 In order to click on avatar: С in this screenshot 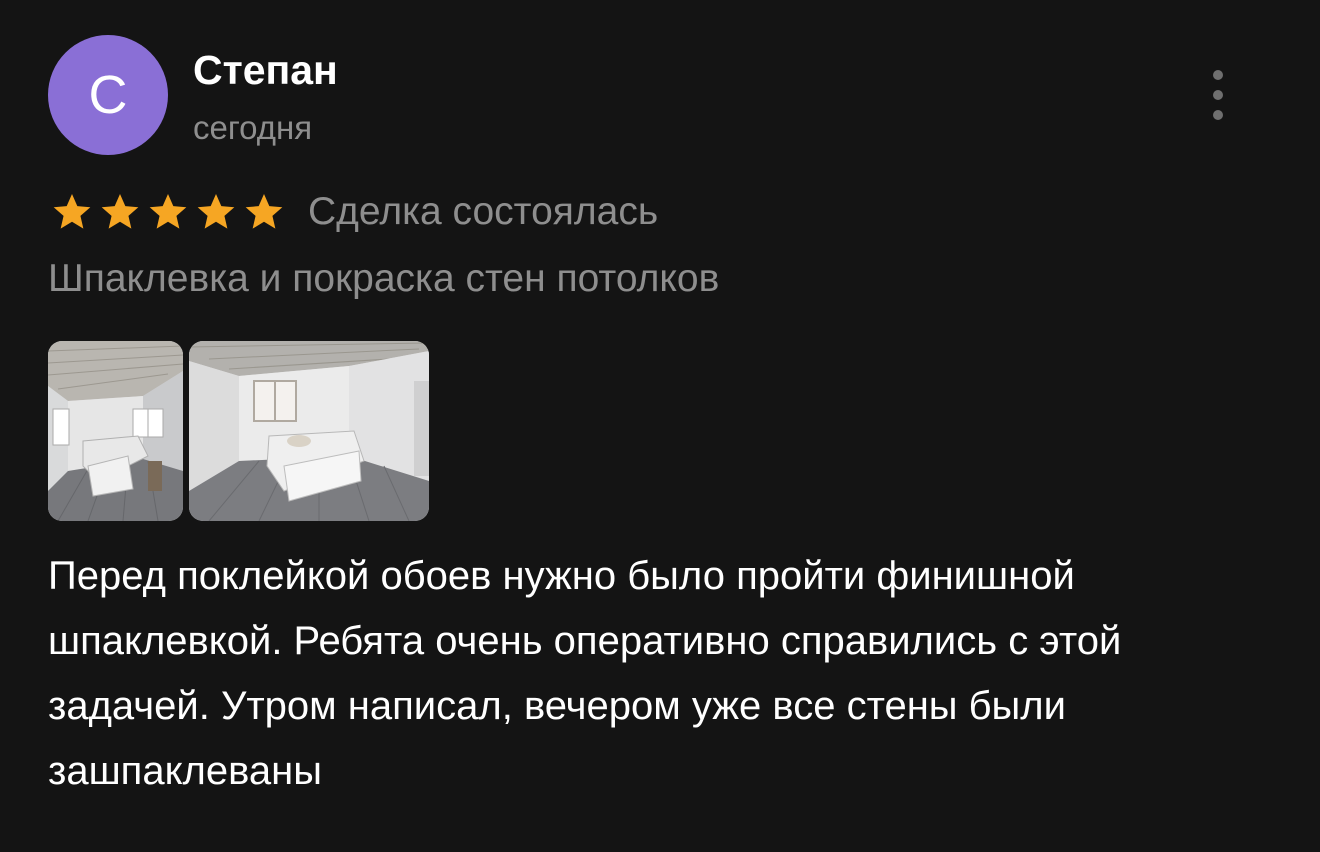, I will do `click(108, 95)`.